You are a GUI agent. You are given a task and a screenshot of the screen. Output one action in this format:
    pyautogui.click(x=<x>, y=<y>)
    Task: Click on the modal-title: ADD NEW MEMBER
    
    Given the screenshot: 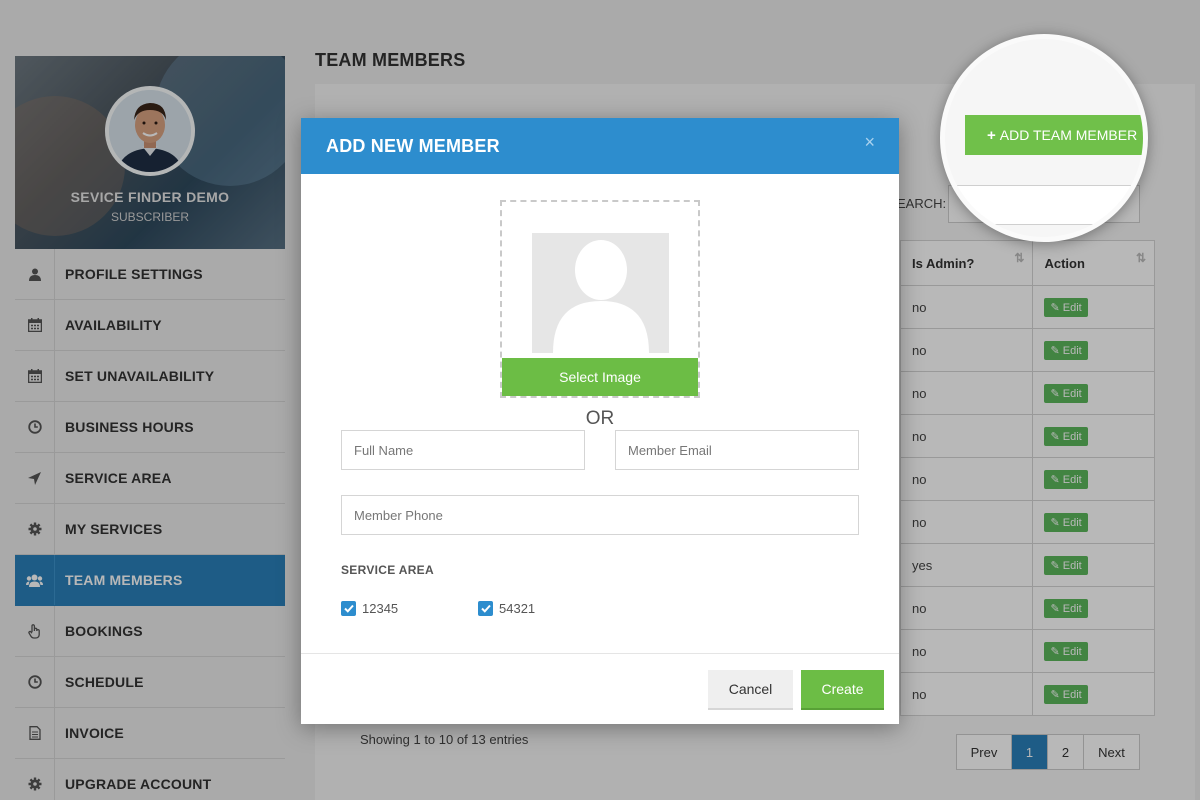 What is the action you would take?
    pyautogui.click(x=413, y=145)
    